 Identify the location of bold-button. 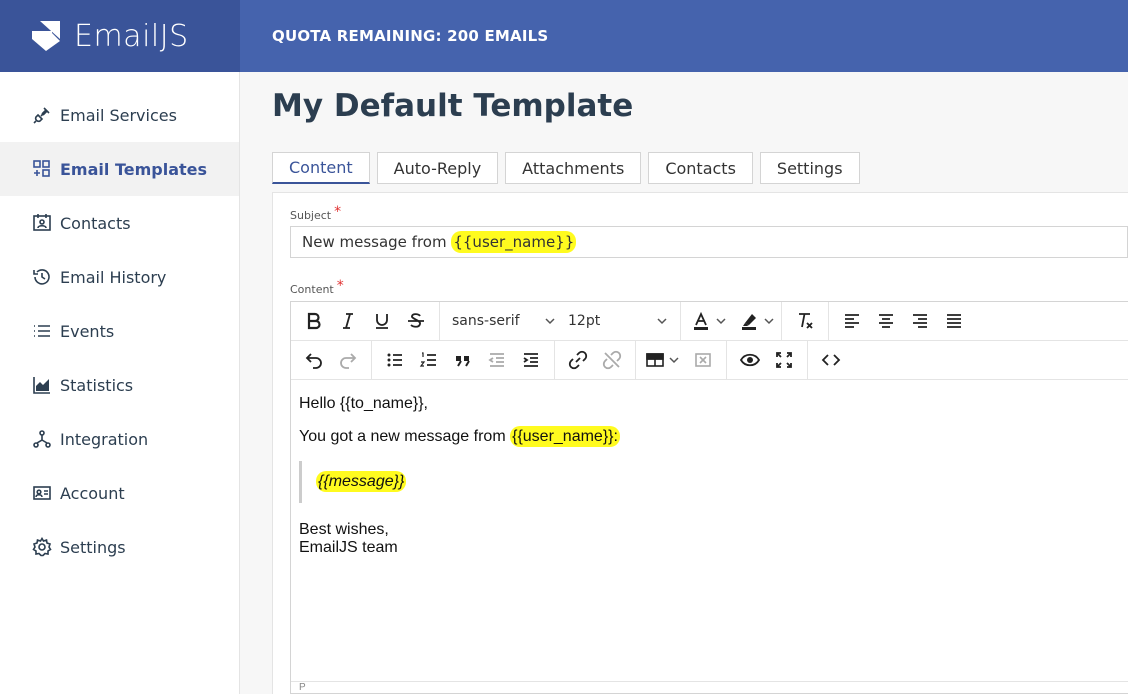
(314, 321).